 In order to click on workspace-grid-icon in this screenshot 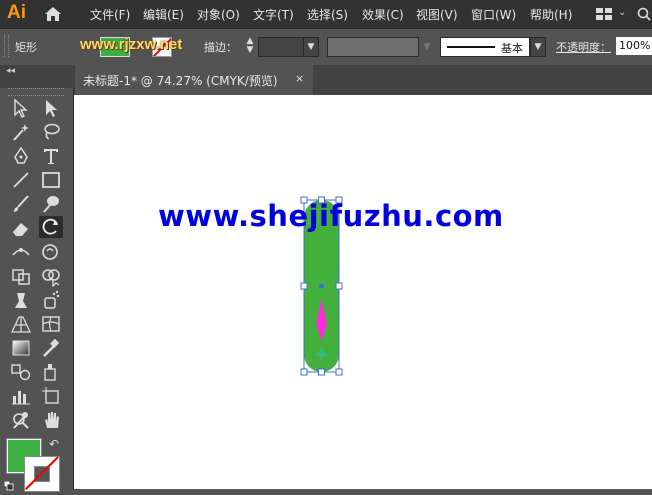, I will do `click(604, 14)`.